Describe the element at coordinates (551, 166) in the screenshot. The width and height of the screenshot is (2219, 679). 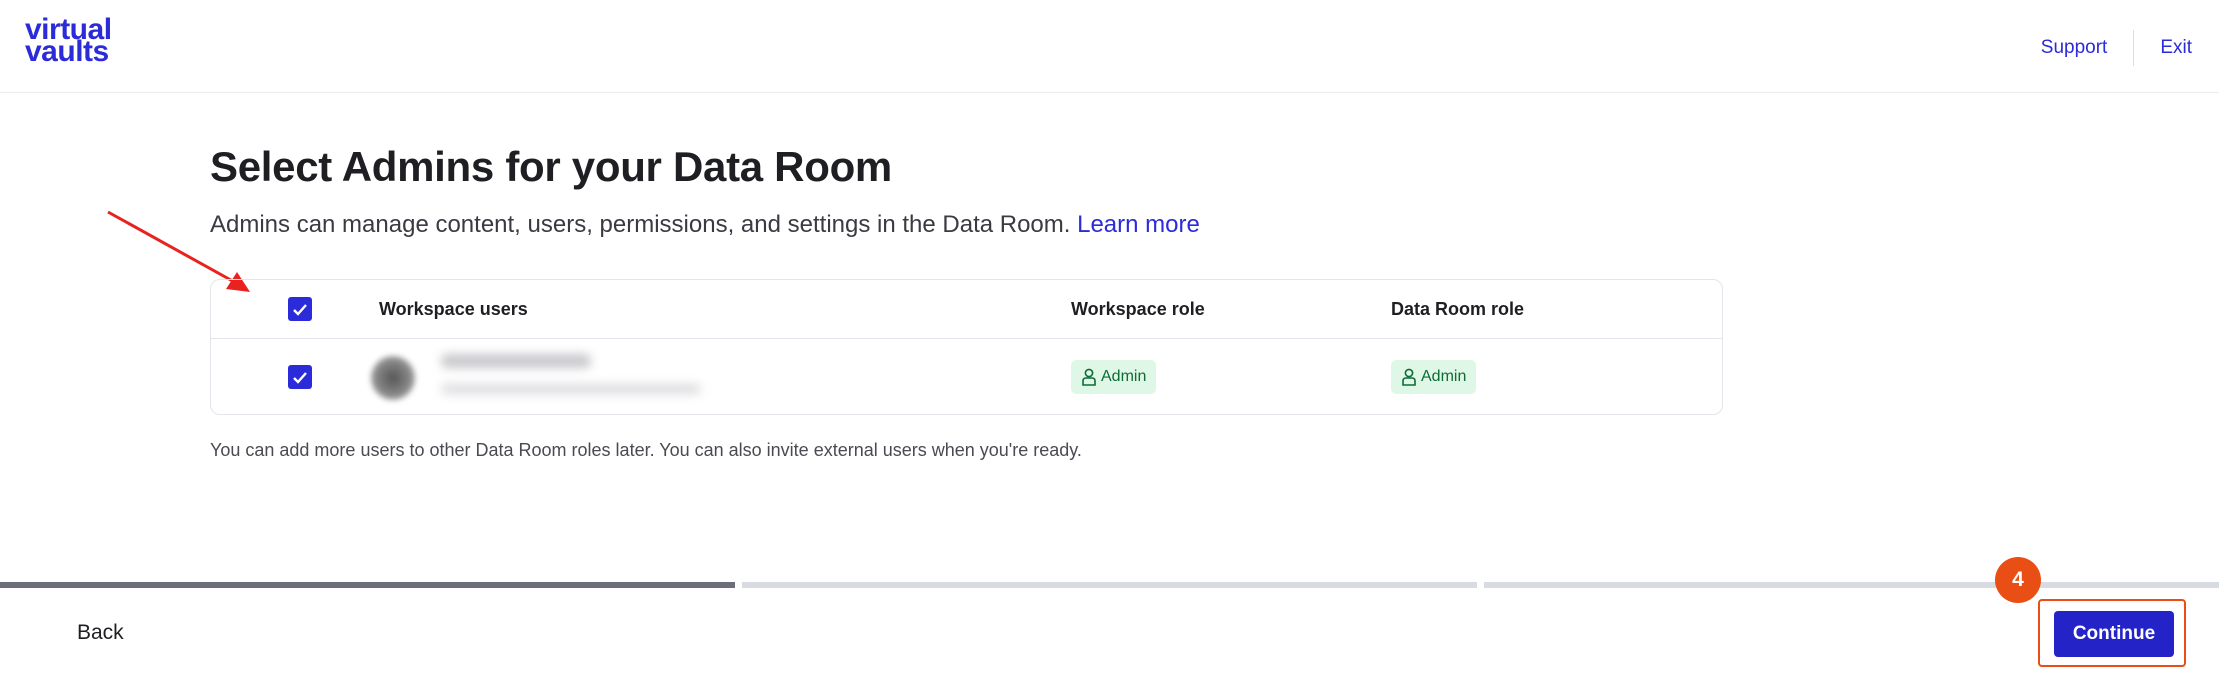
I see `page-title: Select Admins for your Data Room` at that location.